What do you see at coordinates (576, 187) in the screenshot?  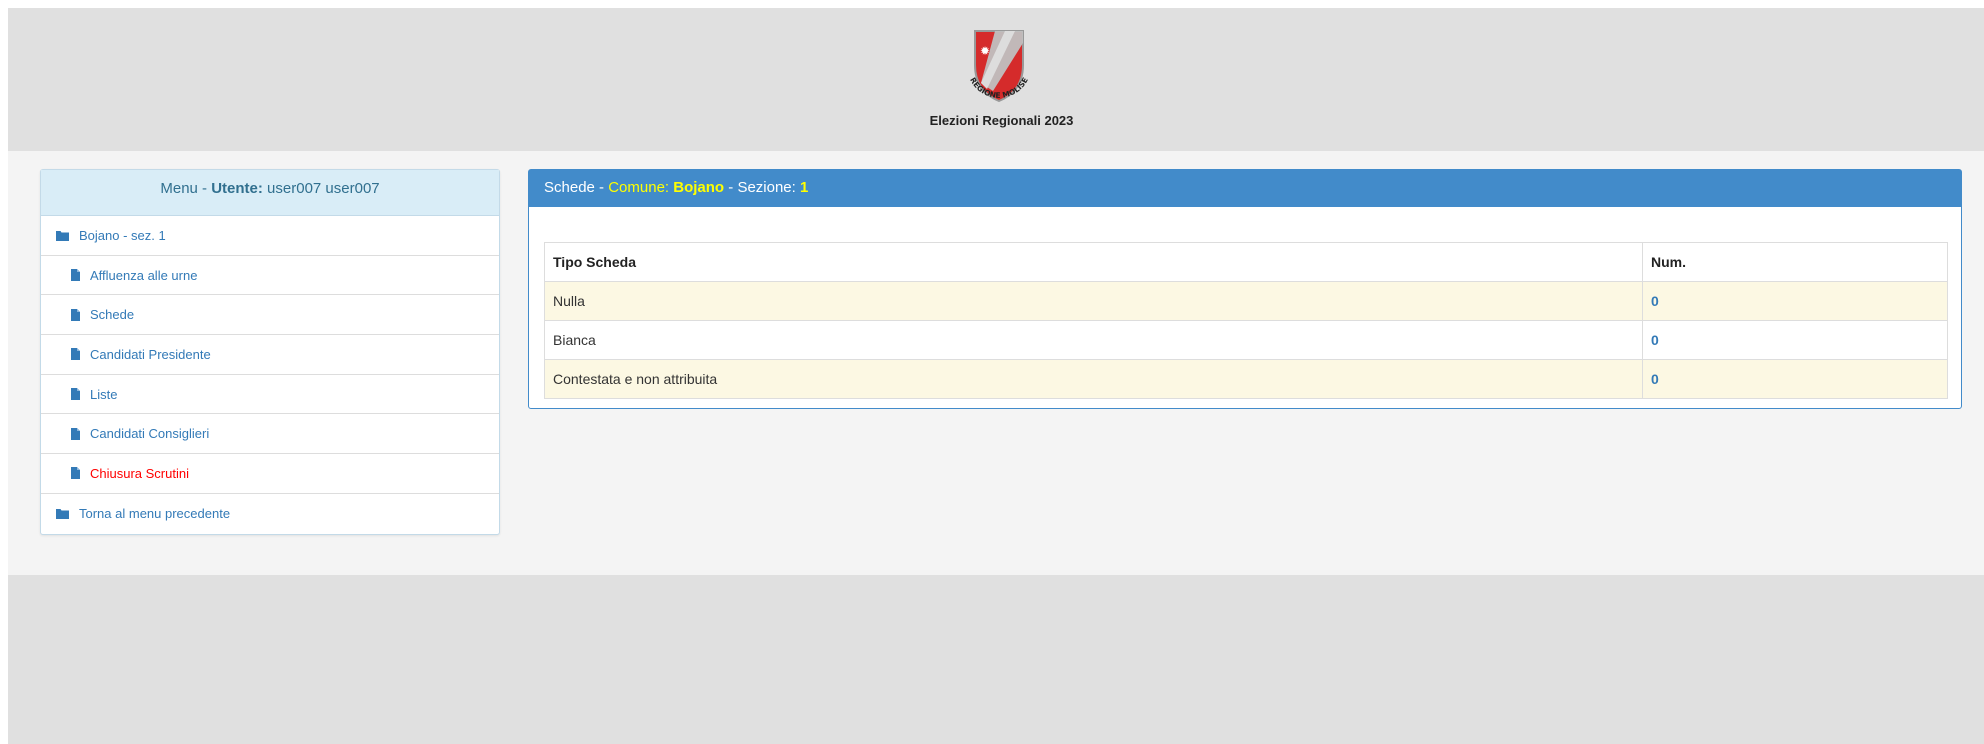 I see `panel-title-prefix: Schede -` at bounding box center [576, 187].